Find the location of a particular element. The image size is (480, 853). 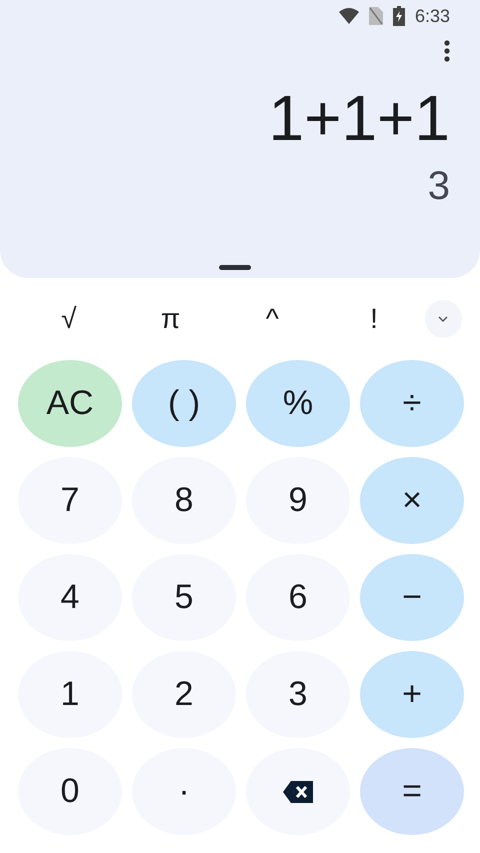

wifi-icon is located at coordinates (348, 16).